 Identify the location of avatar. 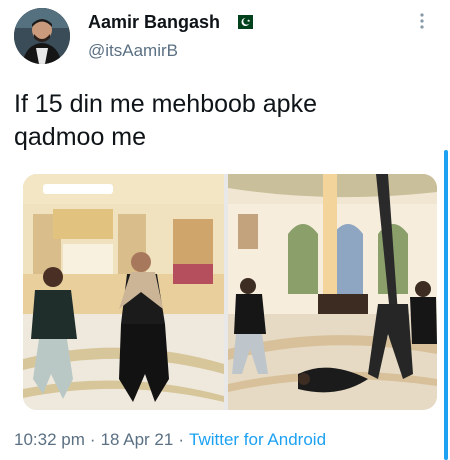
(42, 36).